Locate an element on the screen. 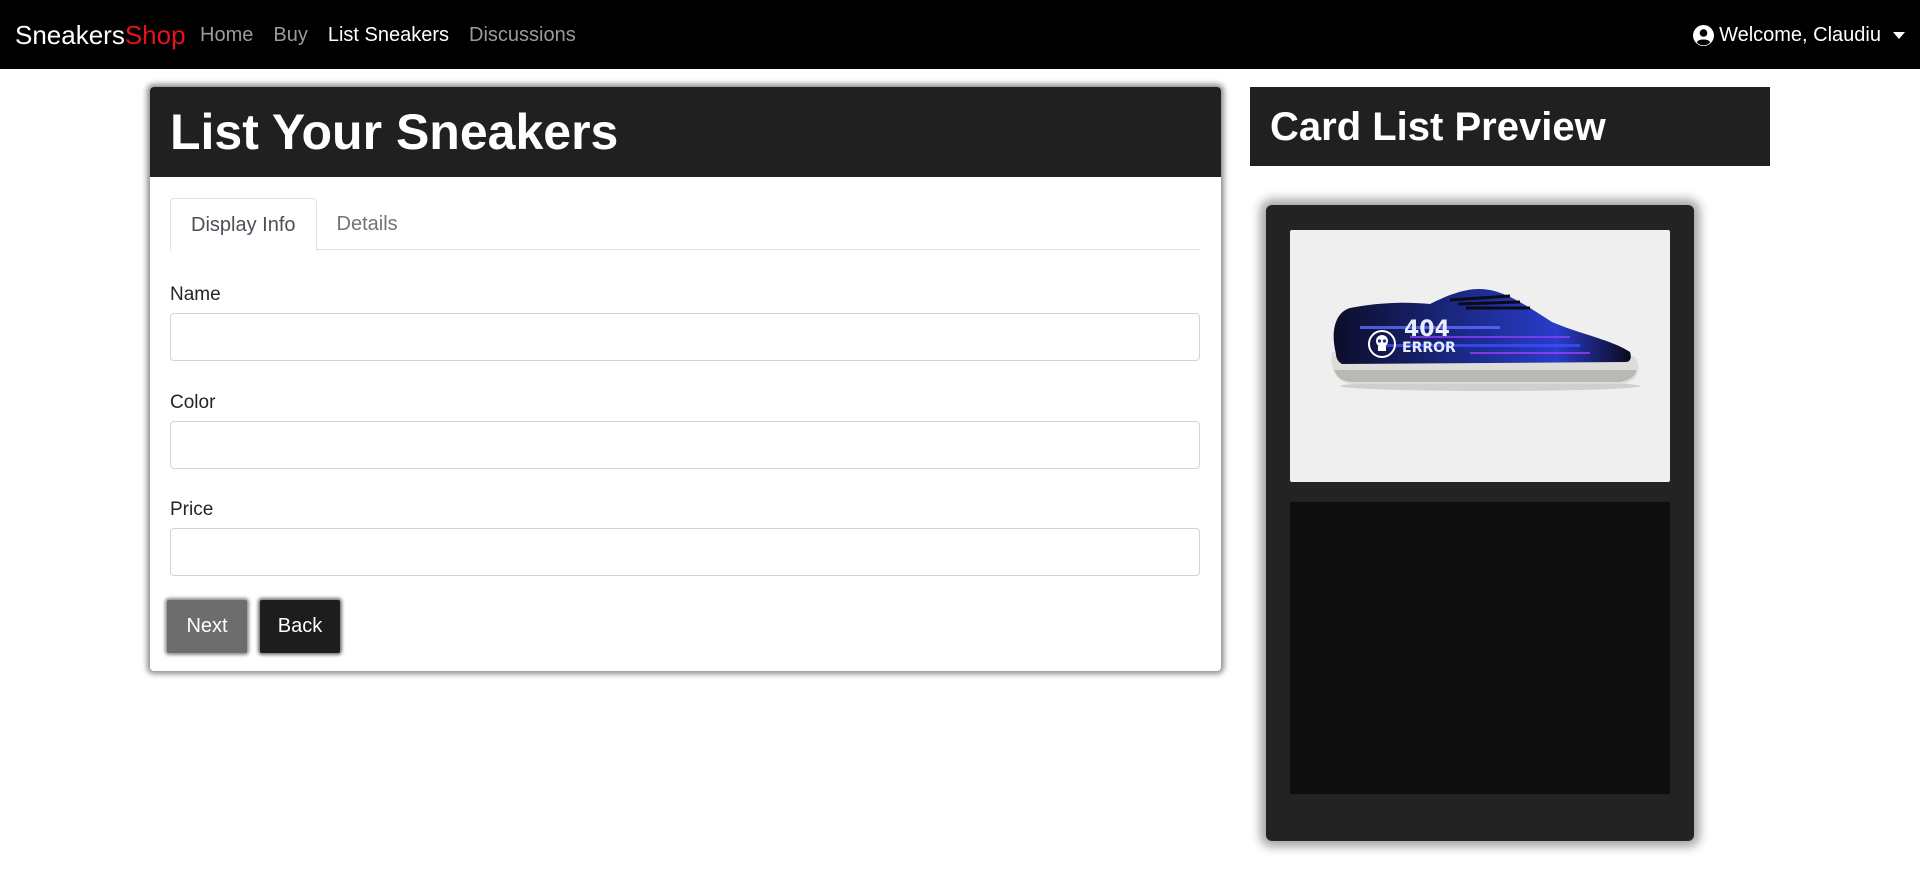 The width and height of the screenshot is (1920, 873). user-welcome-label: Welcome, Claudiu is located at coordinates (1800, 35).